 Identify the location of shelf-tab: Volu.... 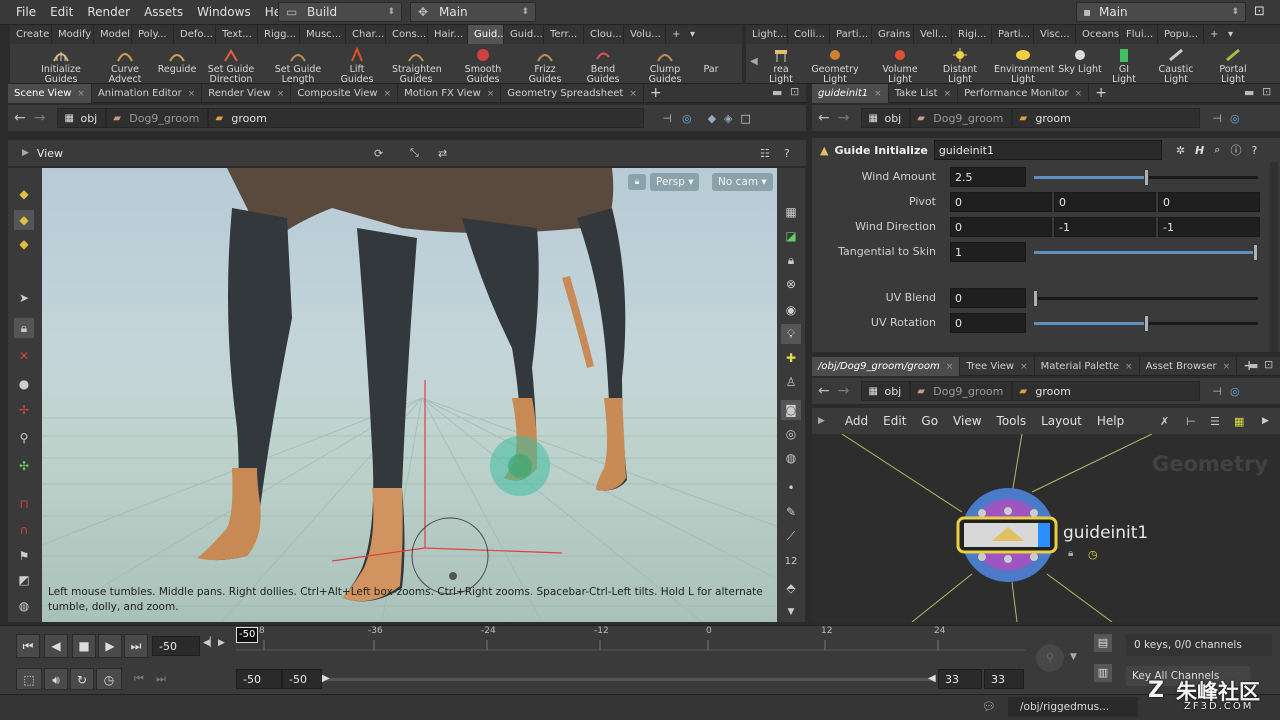
(645, 34).